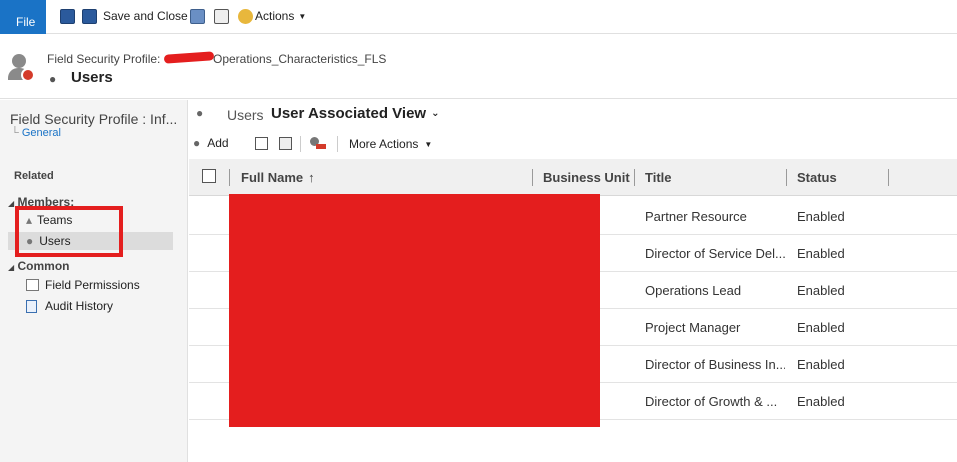  I want to click on chevron-down-icon: ⌄, so click(435, 113).